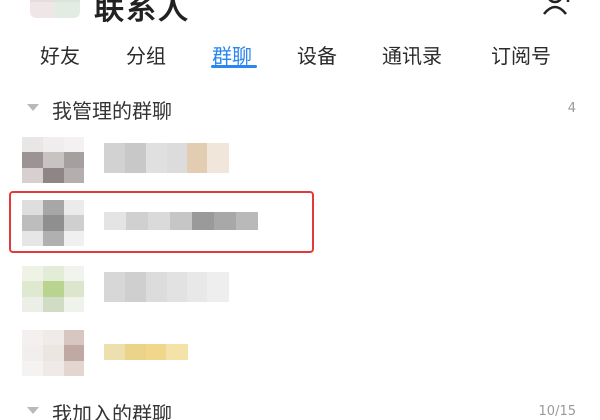  I want to click on section-count: 10/15, so click(557, 411).